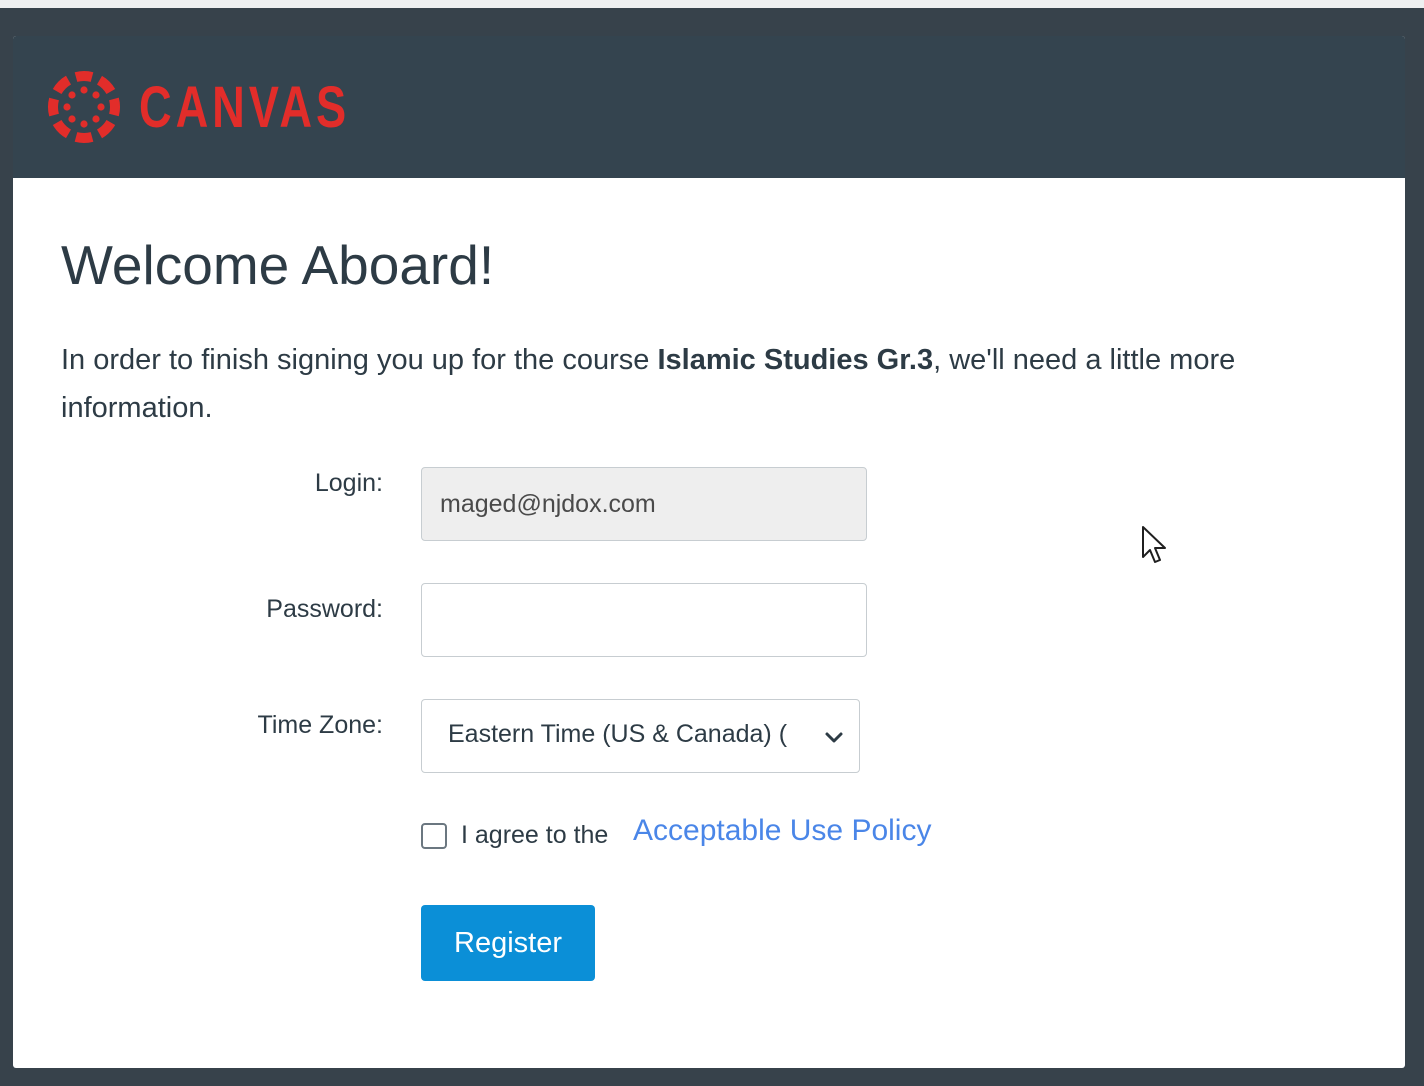 The image size is (1424, 1086). What do you see at coordinates (508, 943) in the screenshot?
I see `register-button: Register` at bounding box center [508, 943].